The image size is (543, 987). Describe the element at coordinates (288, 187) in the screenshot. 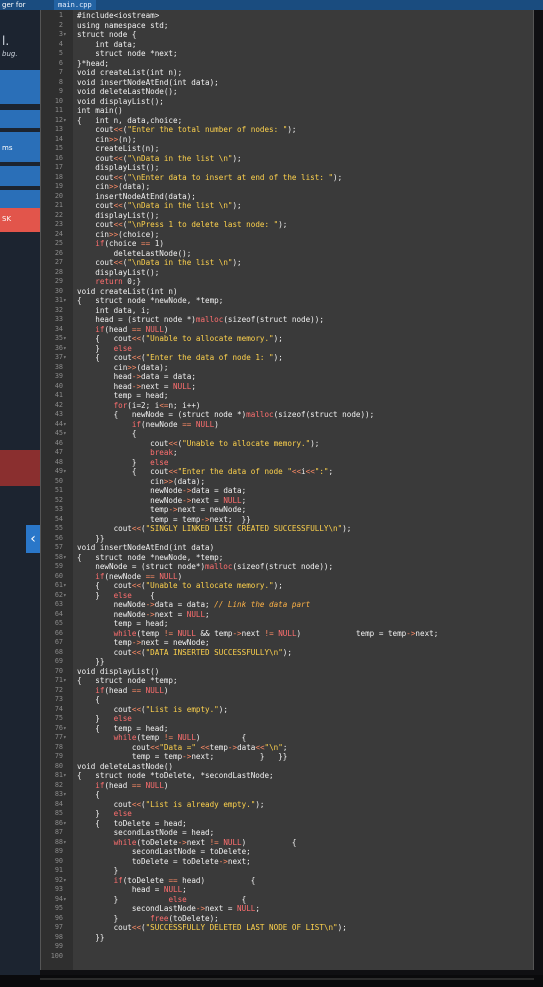

I see `code-line: 19 cin>>(data);` at that location.